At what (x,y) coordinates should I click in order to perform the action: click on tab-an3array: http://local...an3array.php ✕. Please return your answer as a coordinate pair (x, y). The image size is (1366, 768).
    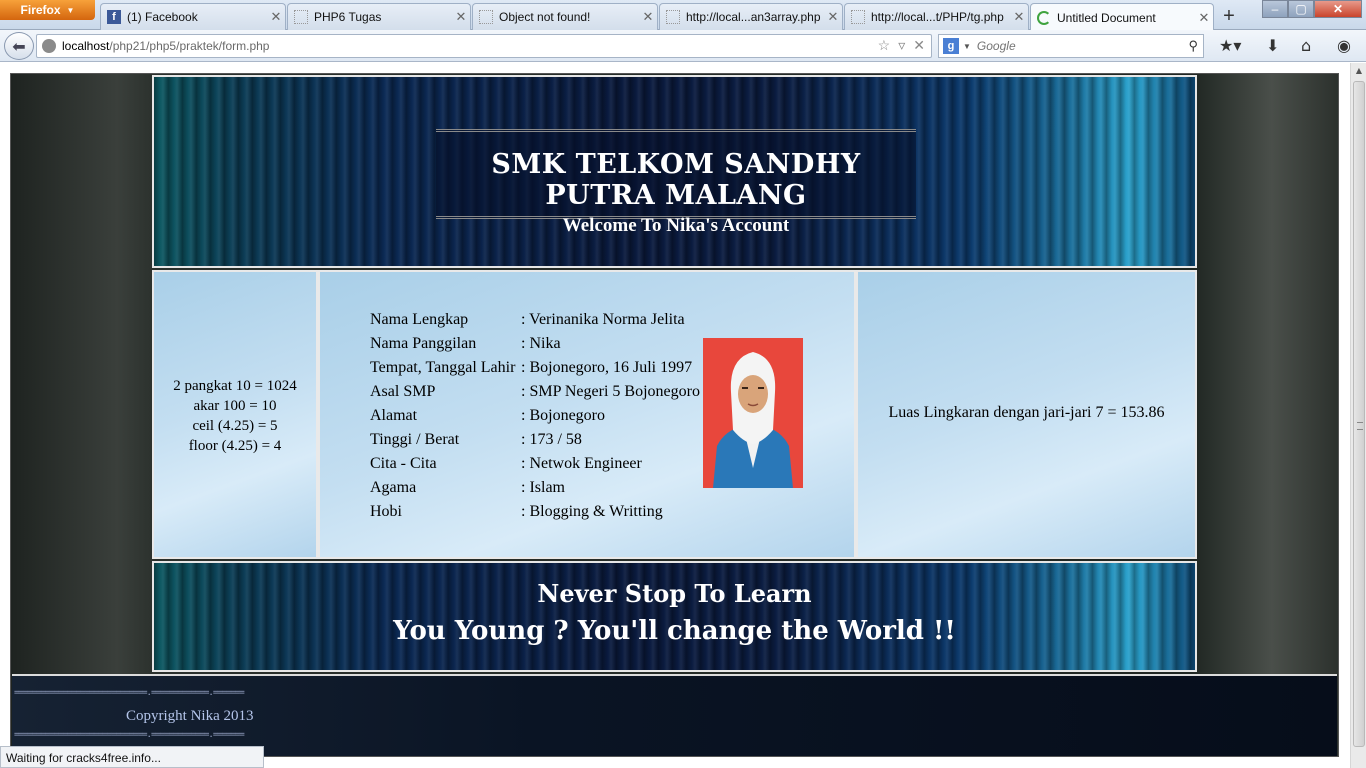
    Looking at the image, I should click on (751, 16).